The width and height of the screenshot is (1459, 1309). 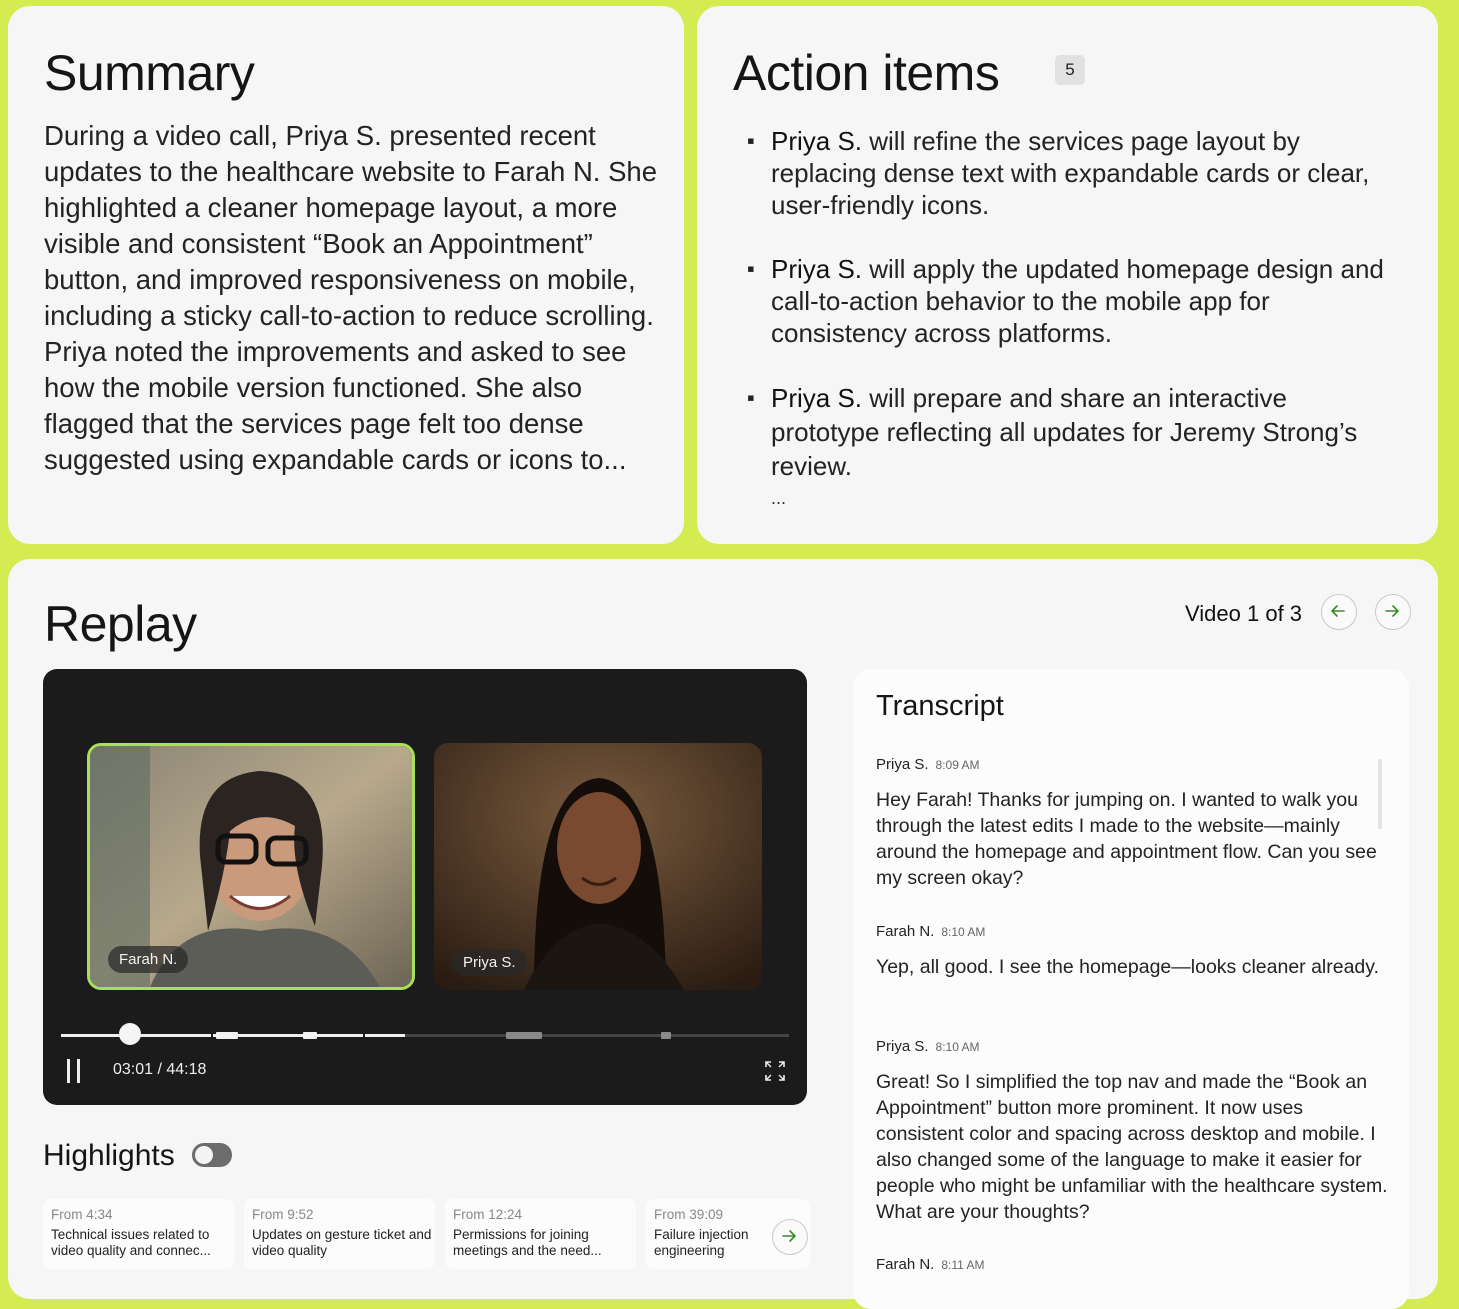 I want to click on fullscreen-button, so click(x=775, y=1071).